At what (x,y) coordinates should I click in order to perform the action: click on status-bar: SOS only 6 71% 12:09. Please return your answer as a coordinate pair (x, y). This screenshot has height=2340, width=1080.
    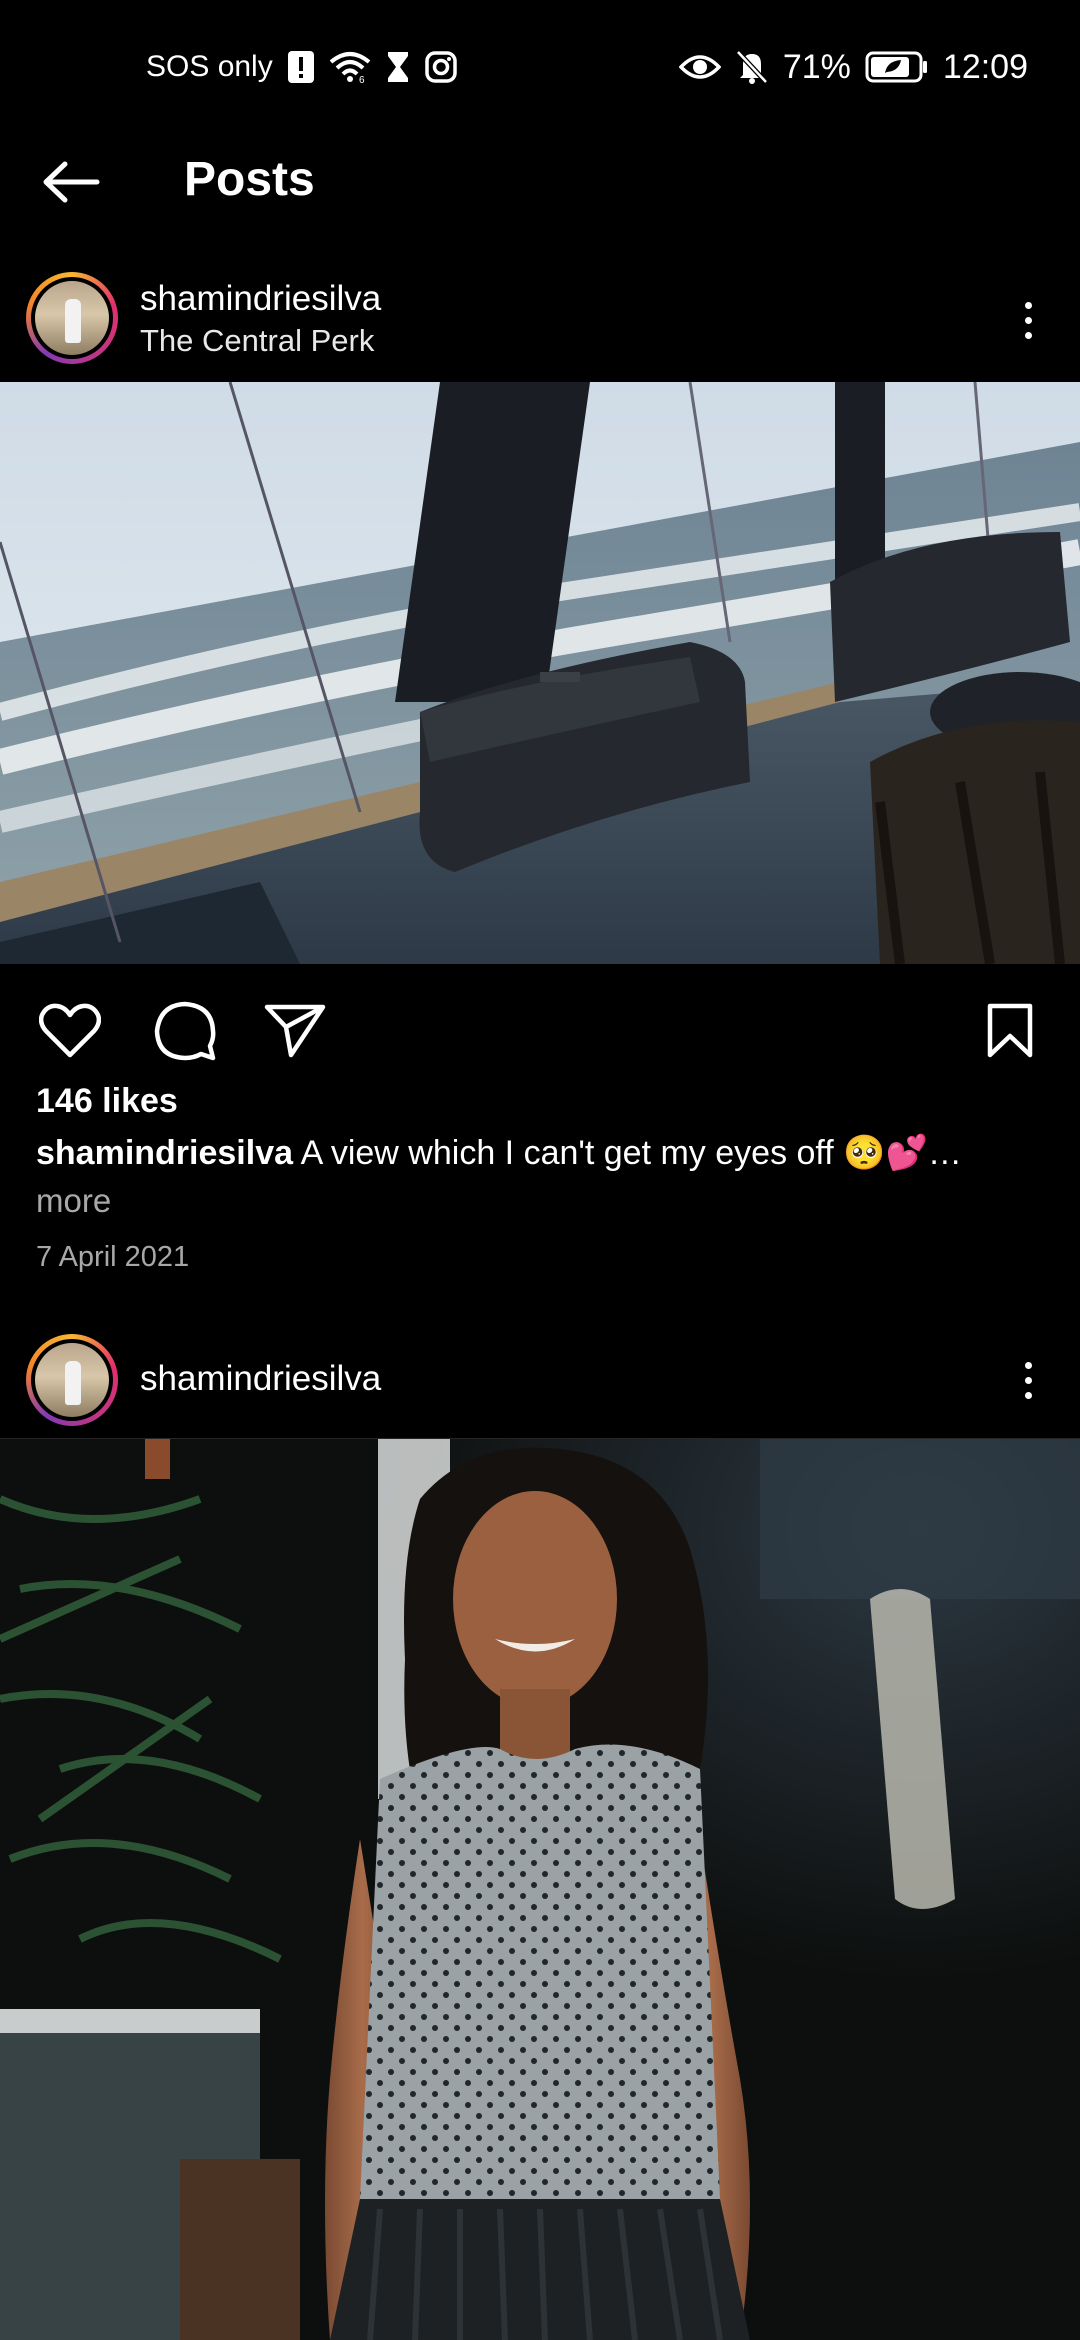
    Looking at the image, I should click on (540, 65).